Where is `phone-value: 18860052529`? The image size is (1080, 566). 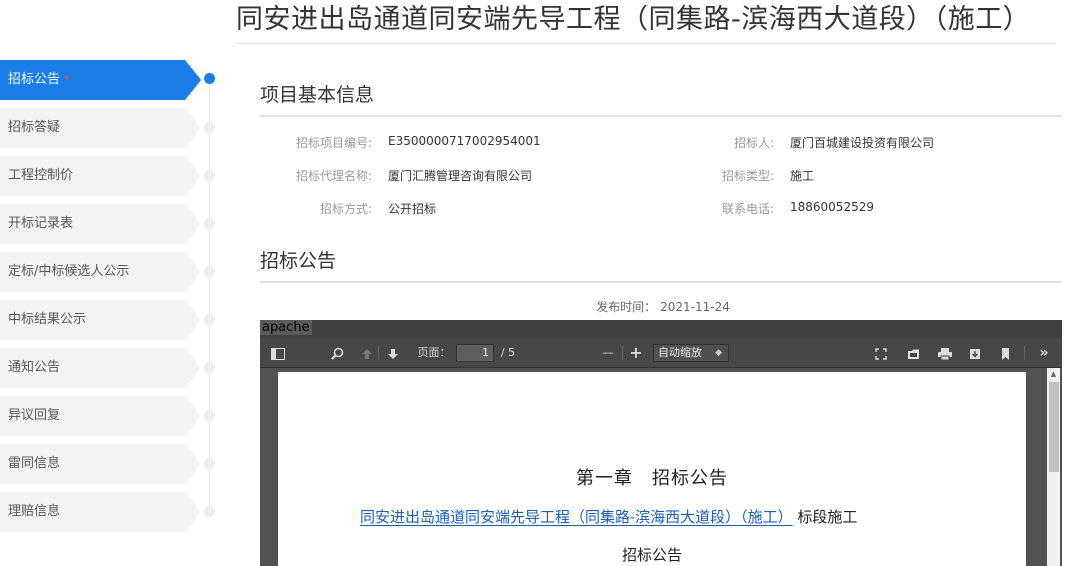
phone-value: 18860052529 is located at coordinates (832, 207).